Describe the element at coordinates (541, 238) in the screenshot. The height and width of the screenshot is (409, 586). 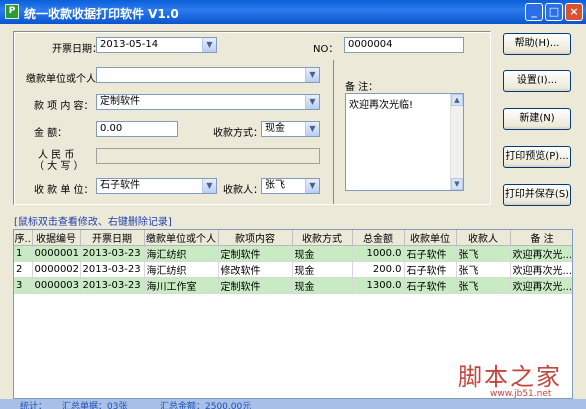
I see `col-header-note: 备 注` at that location.